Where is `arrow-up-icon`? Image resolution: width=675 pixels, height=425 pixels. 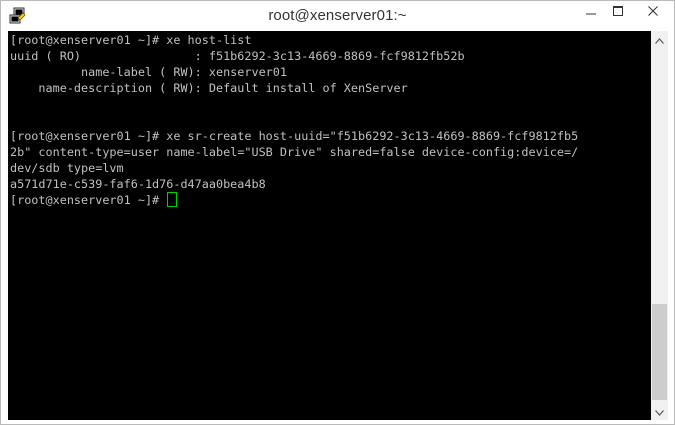
arrow-up-icon is located at coordinates (659, 40).